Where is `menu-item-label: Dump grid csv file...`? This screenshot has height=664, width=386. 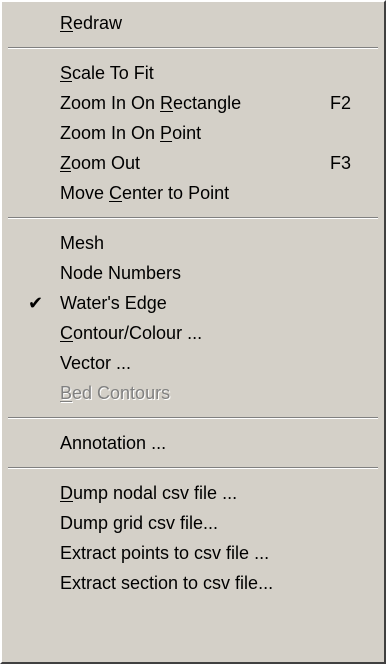
menu-item-label: Dump grid csv file... is located at coordinates (139, 523).